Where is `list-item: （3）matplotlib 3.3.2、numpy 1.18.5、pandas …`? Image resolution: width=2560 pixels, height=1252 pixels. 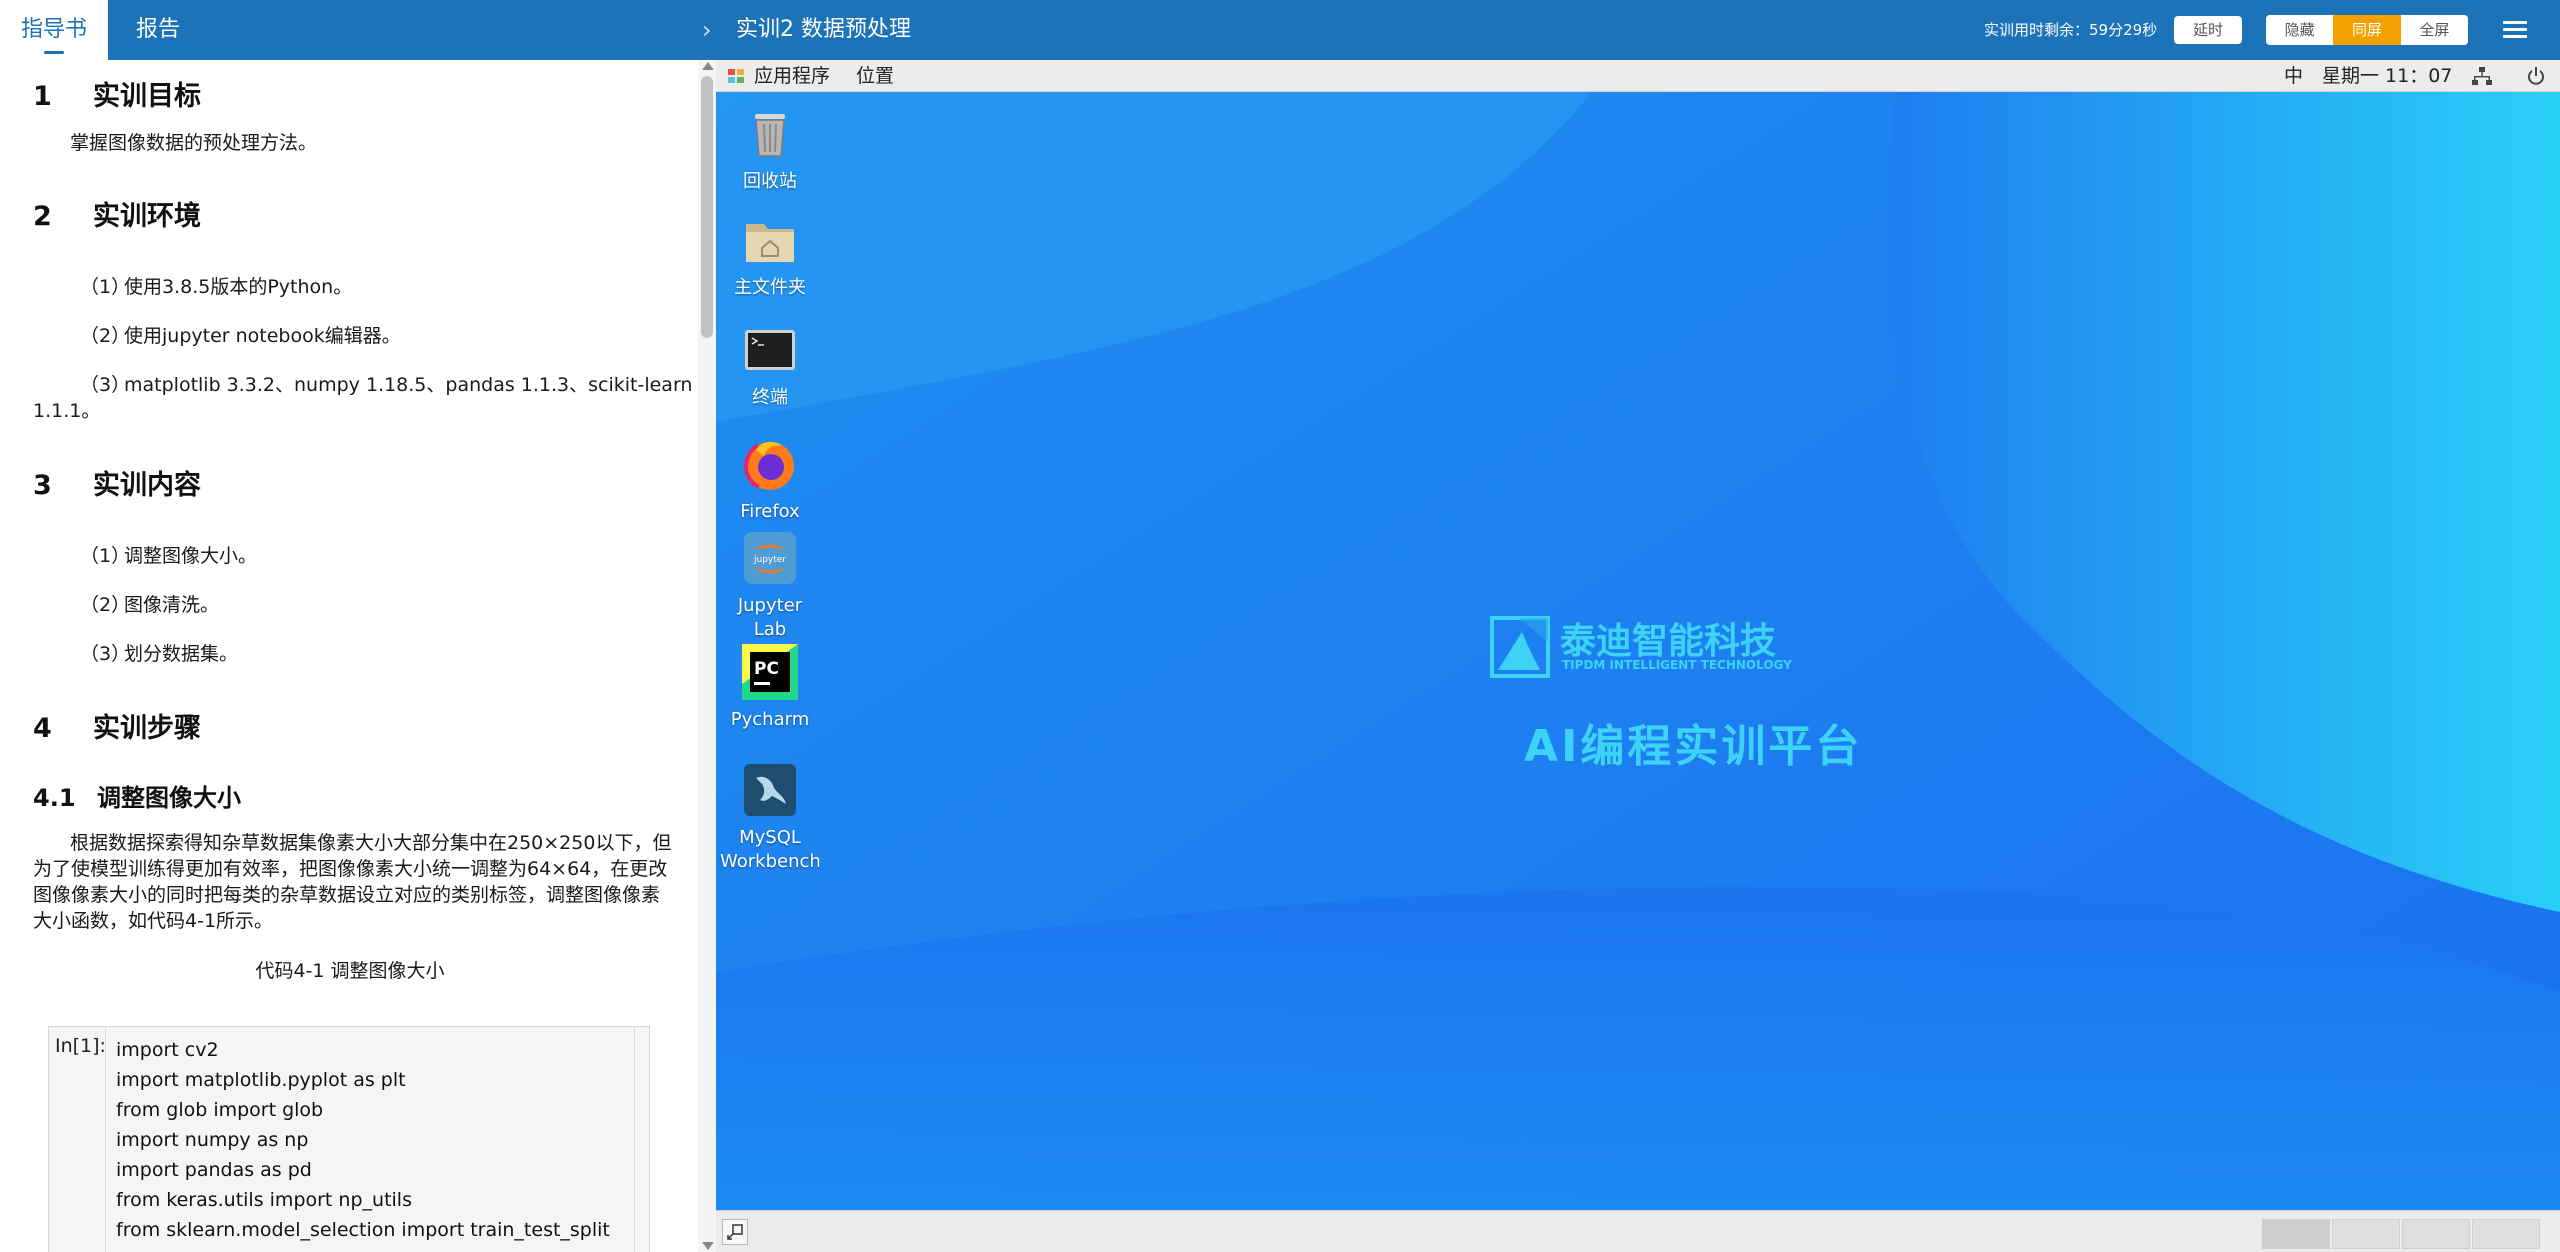 list-item: （3）matplotlib 3.3.2、numpy 1.18.5、pandas … is located at coordinates (386, 385).